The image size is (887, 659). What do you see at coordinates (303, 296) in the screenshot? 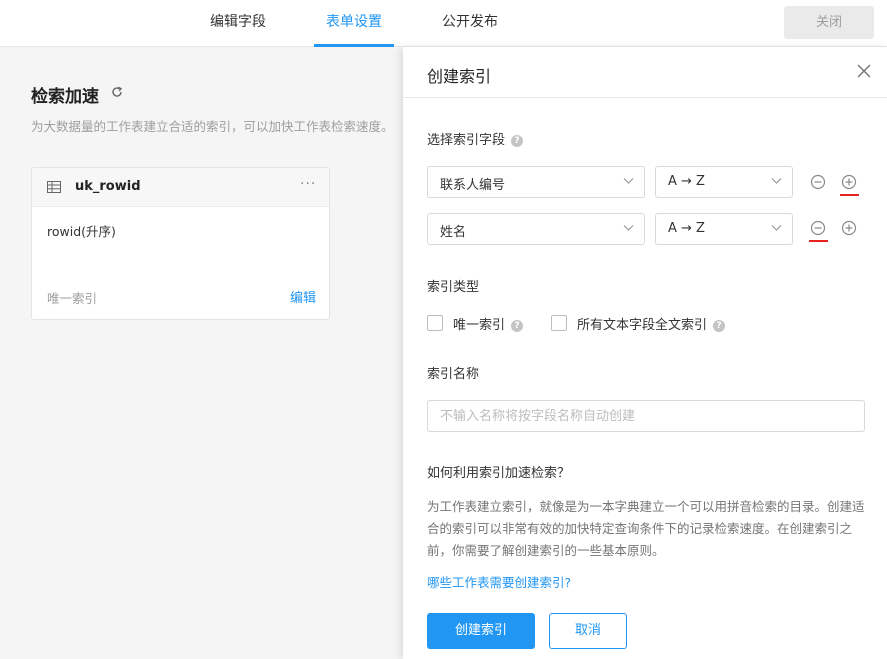
I see `edit-index-link: 编辑` at bounding box center [303, 296].